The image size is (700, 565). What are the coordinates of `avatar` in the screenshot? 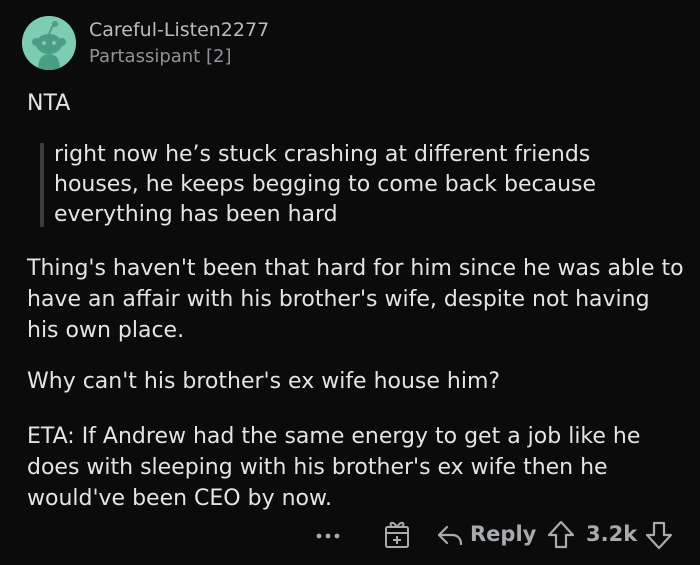 It's located at (49, 43).